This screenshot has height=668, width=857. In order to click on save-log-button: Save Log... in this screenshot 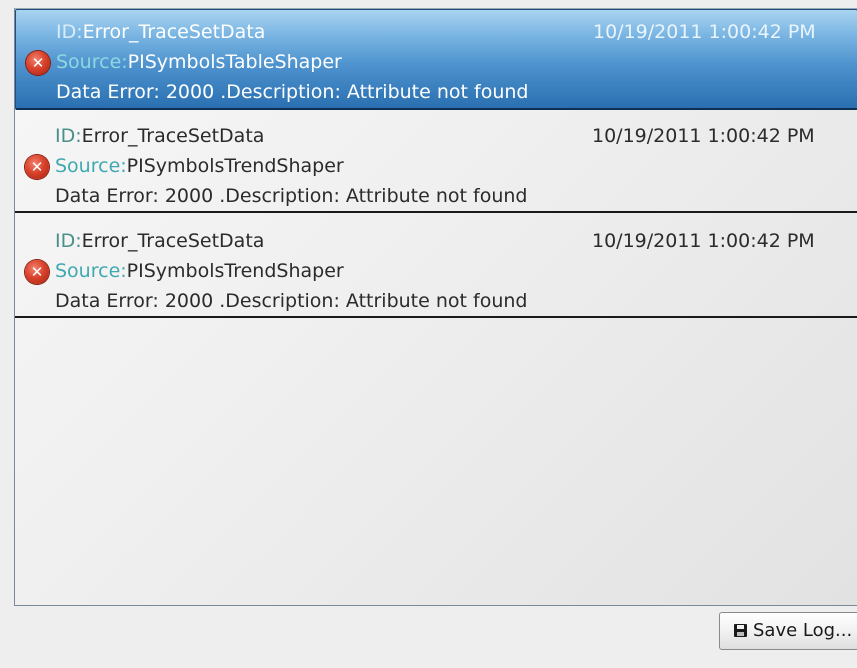, I will do `click(788, 631)`.